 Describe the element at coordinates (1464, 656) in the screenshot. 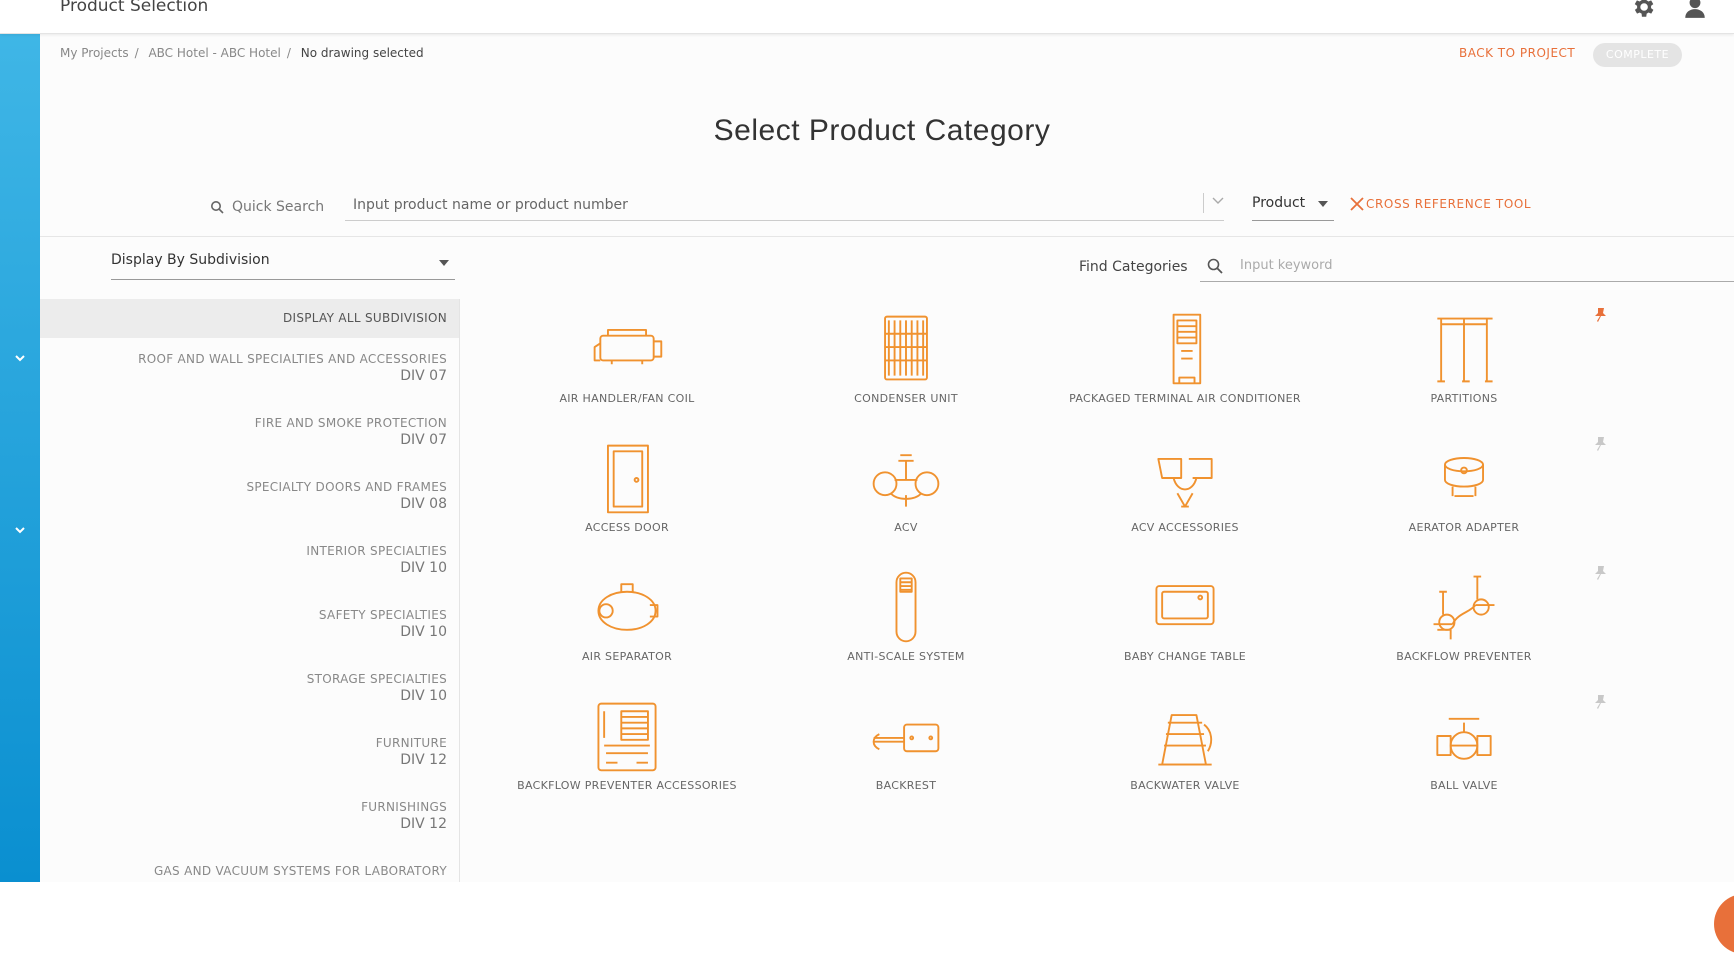

I see `category-label: BACKFLOW PREVENTER` at that location.